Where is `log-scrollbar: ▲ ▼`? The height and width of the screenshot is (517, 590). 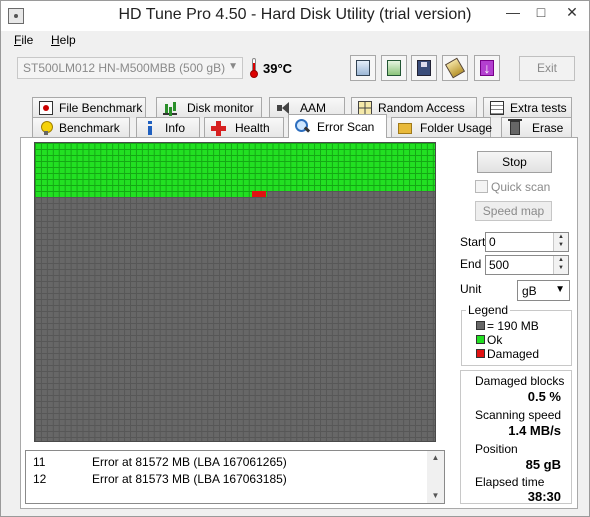 log-scrollbar: ▲ ▼ is located at coordinates (435, 477).